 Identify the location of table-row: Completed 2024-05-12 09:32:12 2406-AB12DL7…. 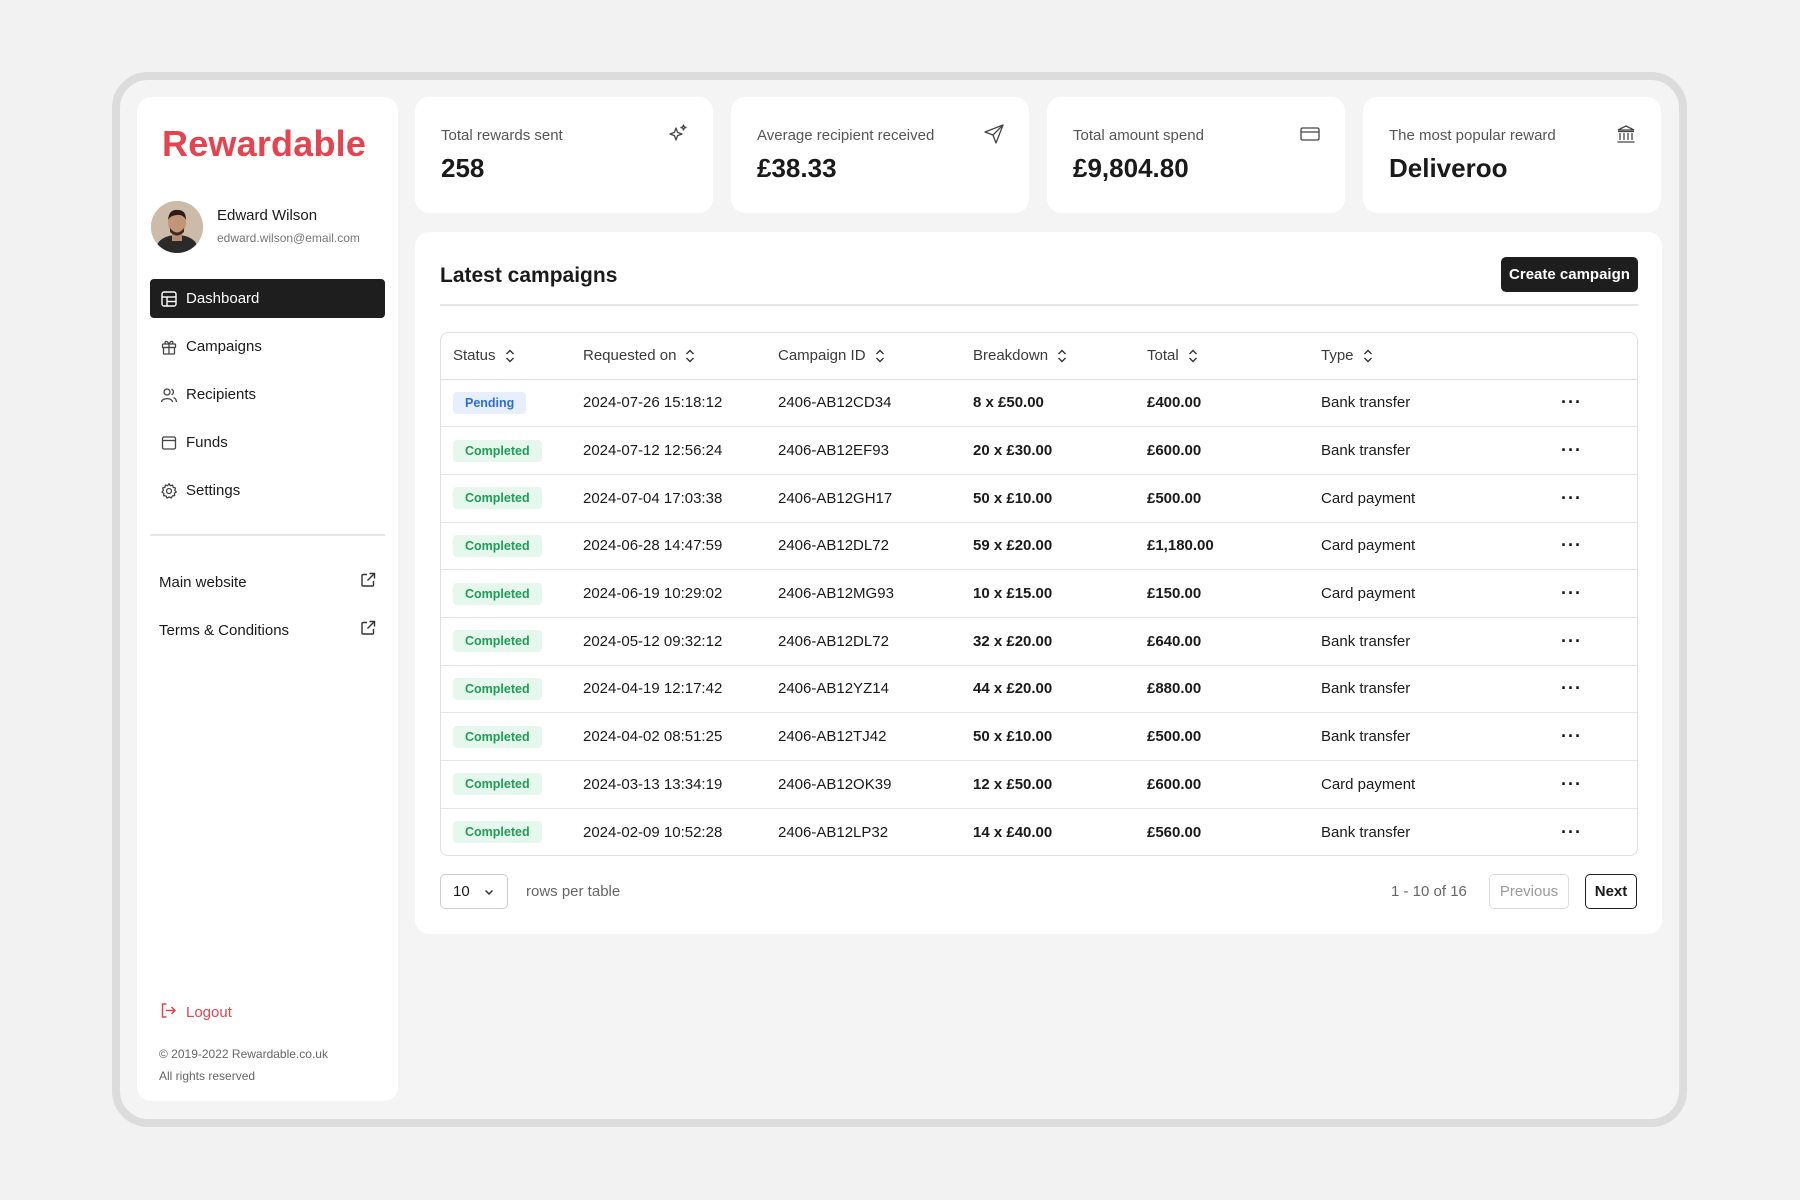
(1039, 641).